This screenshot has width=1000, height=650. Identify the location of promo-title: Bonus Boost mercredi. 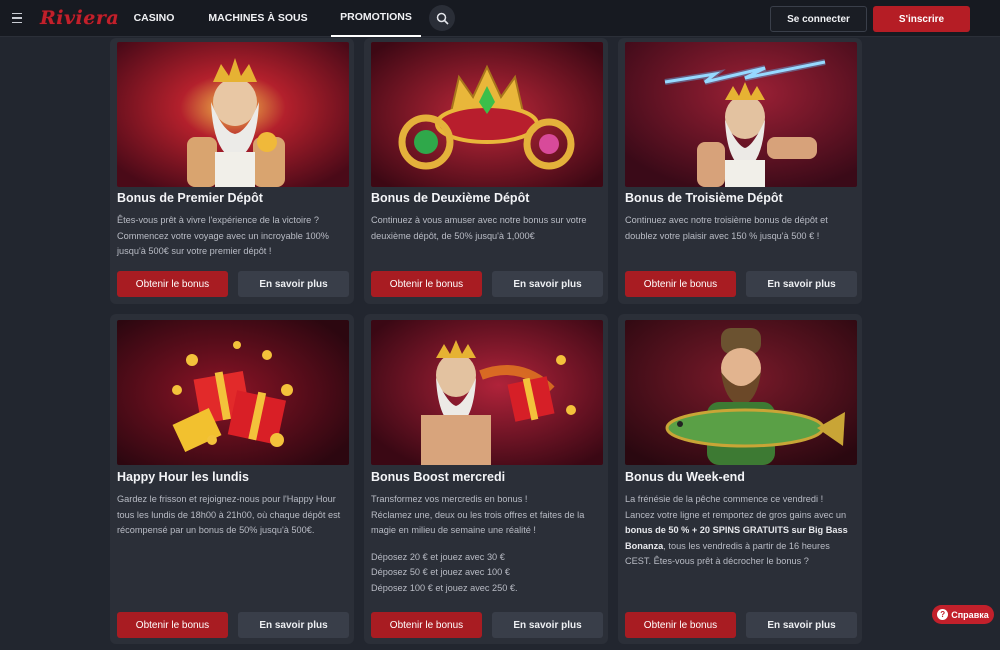
(438, 477).